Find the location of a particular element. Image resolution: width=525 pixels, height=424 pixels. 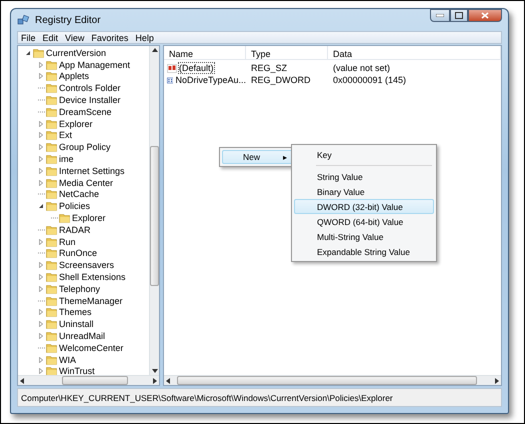

tree-item: Screensavers is located at coordinates (83, 265).